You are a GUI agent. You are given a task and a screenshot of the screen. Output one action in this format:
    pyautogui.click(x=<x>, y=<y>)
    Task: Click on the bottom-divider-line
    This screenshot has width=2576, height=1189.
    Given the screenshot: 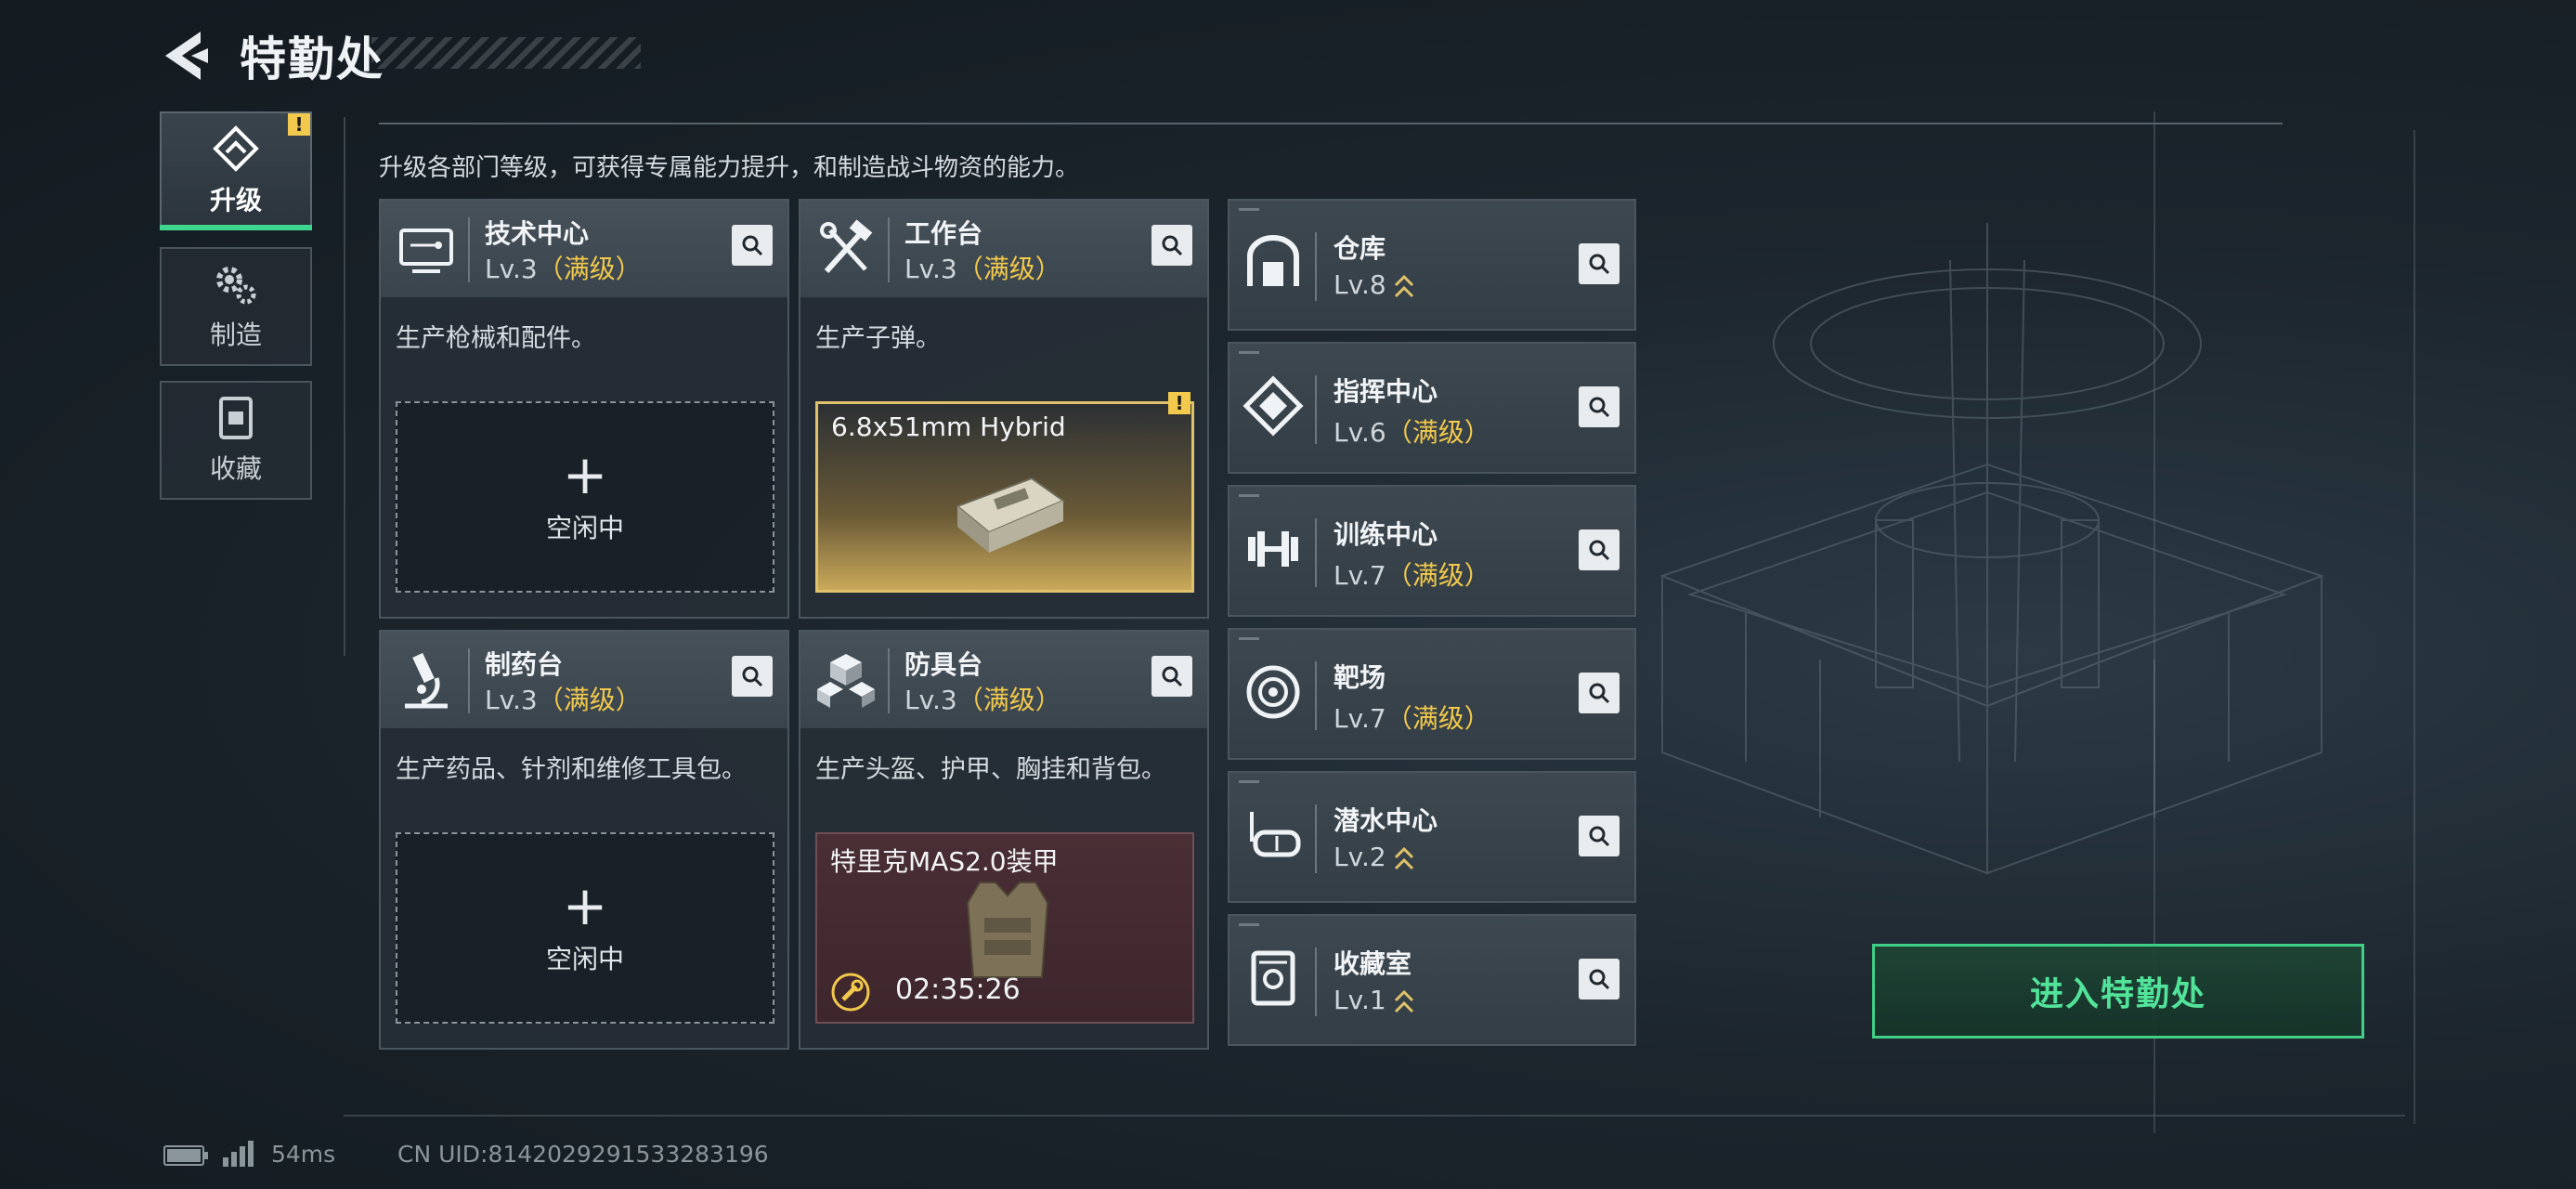 What is the action you would take?
    pyautogui.click(x=1374, y=1116)
    